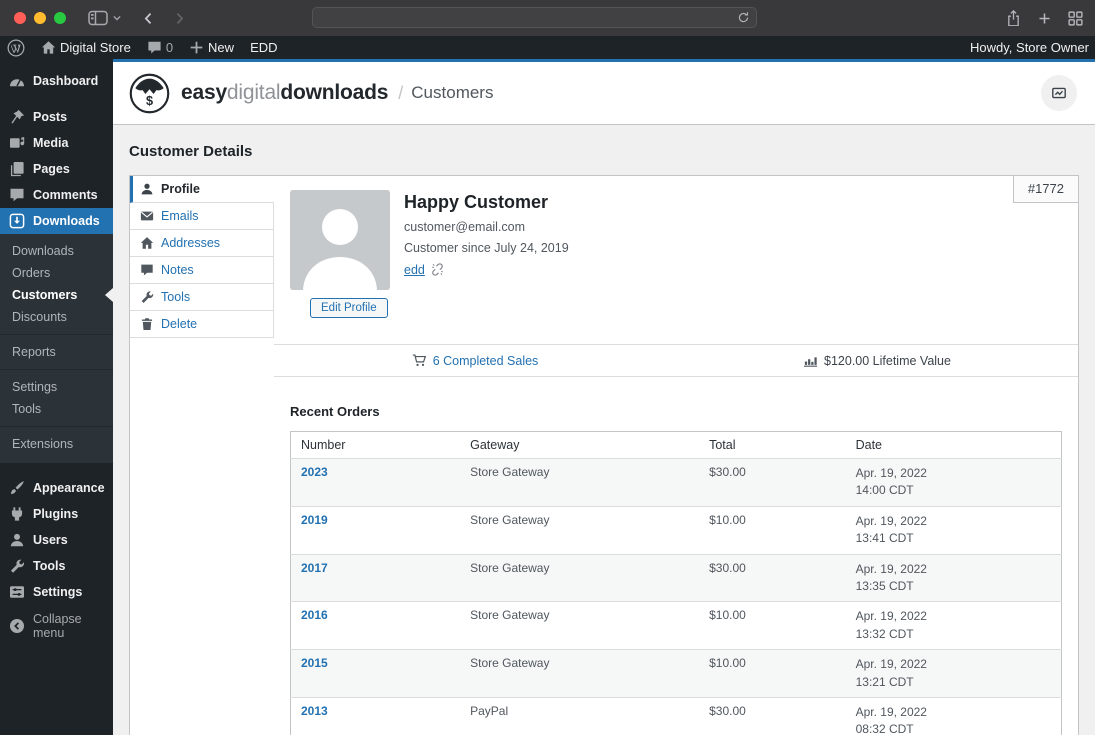 The height and width of the screenshot is (735, 1095). What do you see at coordinates (17, 592) in the screenshot?
I see `settings-icon` at bounding box center [17, 592].